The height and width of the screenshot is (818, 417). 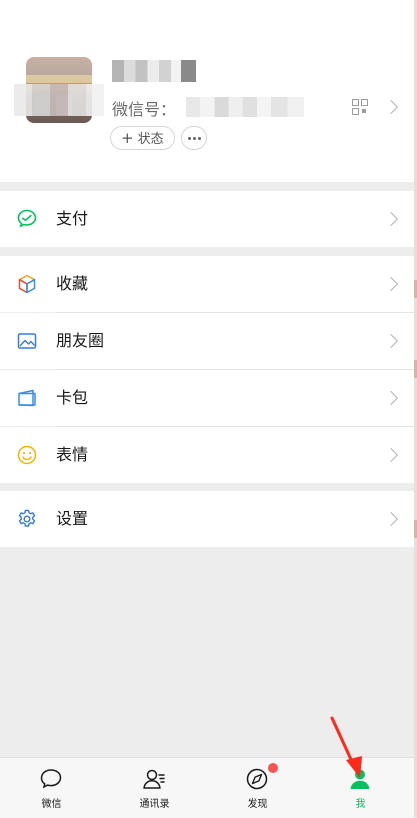 What do you see at coordinates (207, 455) in the screenshot?
I see `menu-item-stickers: 表情` at bounding box center [207, 455].